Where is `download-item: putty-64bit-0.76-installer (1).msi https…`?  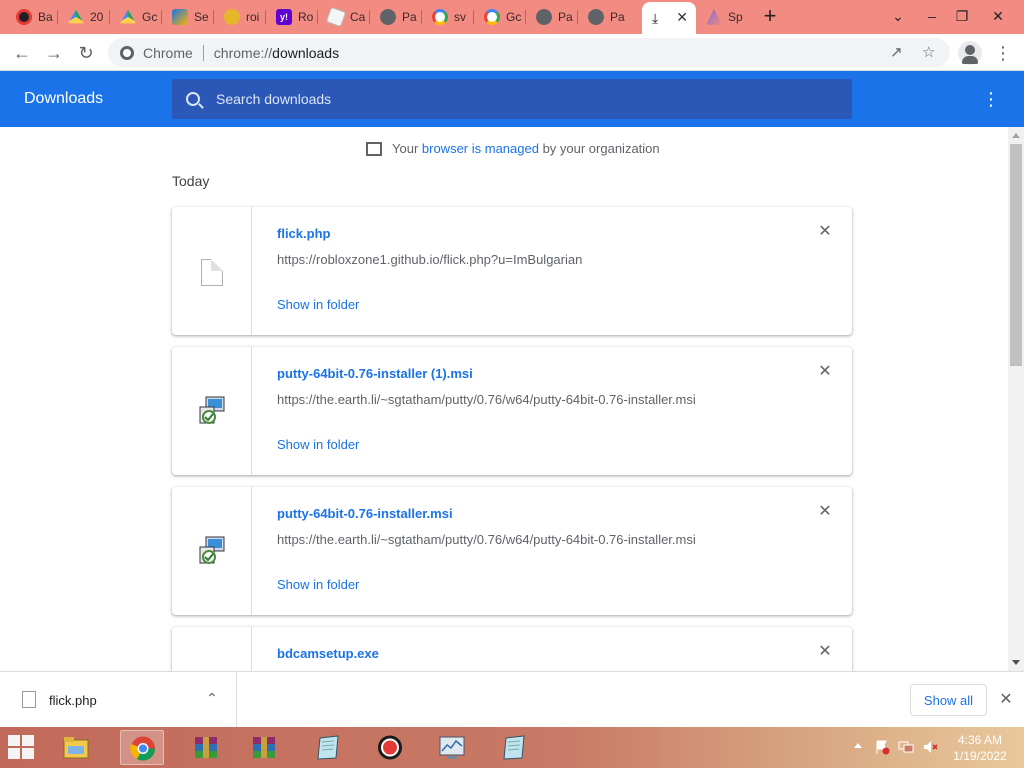 download-item: putty-64bit-0.76-installer (1).msi https… is located at coordinates (512, 411).